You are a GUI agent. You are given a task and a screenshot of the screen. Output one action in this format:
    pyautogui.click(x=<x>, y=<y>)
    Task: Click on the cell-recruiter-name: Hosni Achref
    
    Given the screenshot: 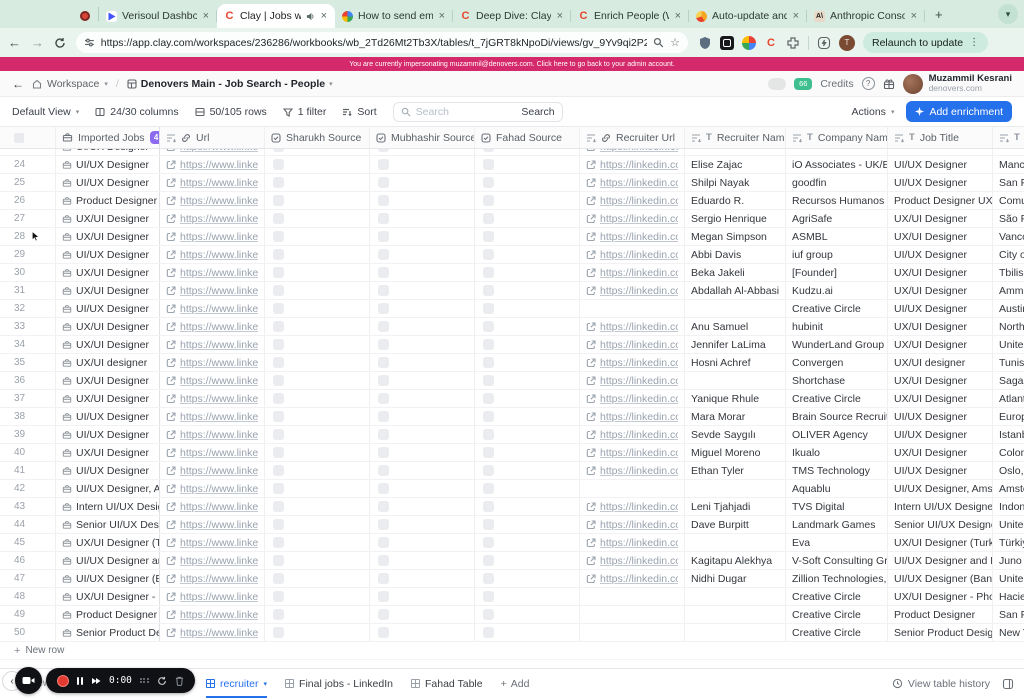 What is the action you would take?
    pyautogui.click(x=735, y=362)
    